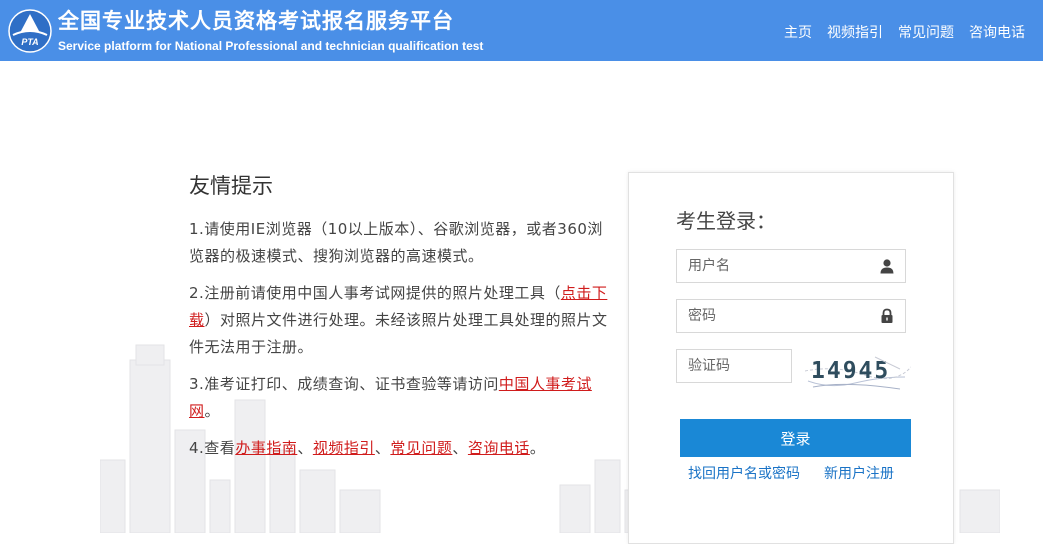  What do you see at coordinates (795, 438) in the screenshot?
I see `login-button: 登录` at bounding box center [795, 438].